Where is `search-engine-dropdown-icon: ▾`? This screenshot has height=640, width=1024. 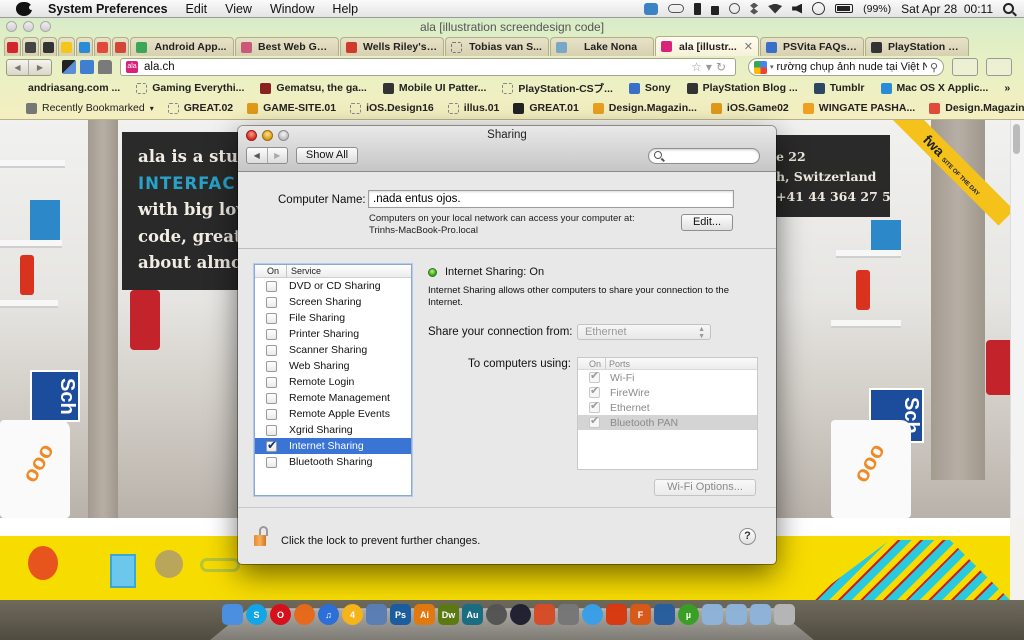 search-engine-dropdown-icon: ▾ is located at coordinates (772, 67).